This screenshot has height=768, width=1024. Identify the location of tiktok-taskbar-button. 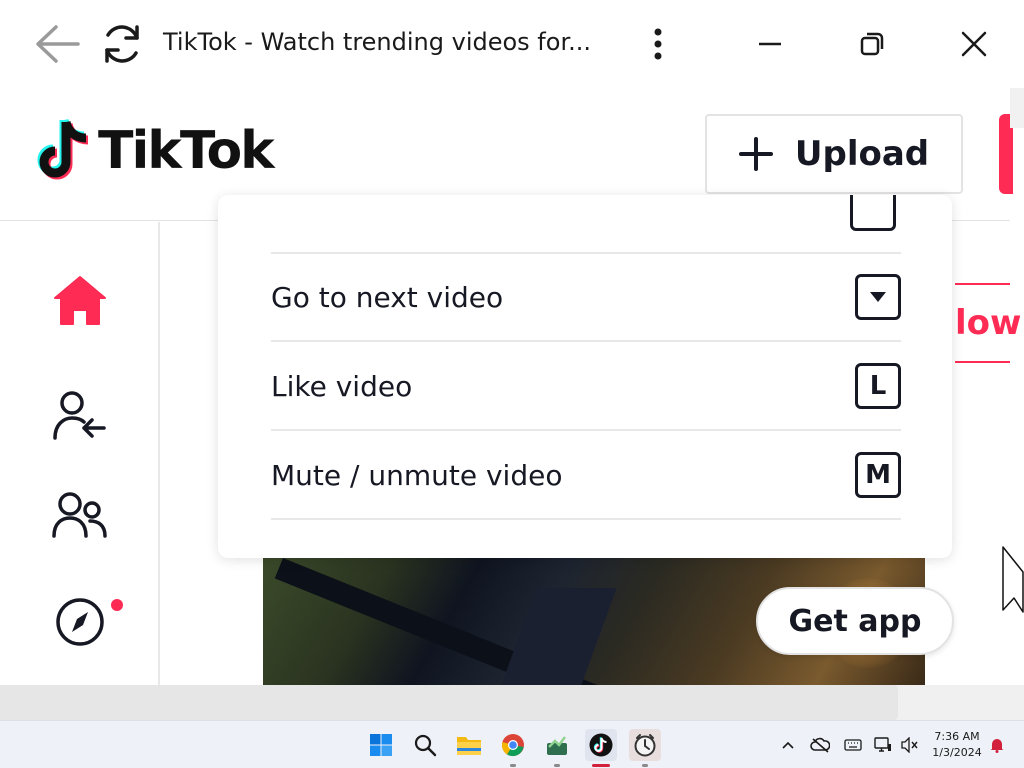
(601, 745).